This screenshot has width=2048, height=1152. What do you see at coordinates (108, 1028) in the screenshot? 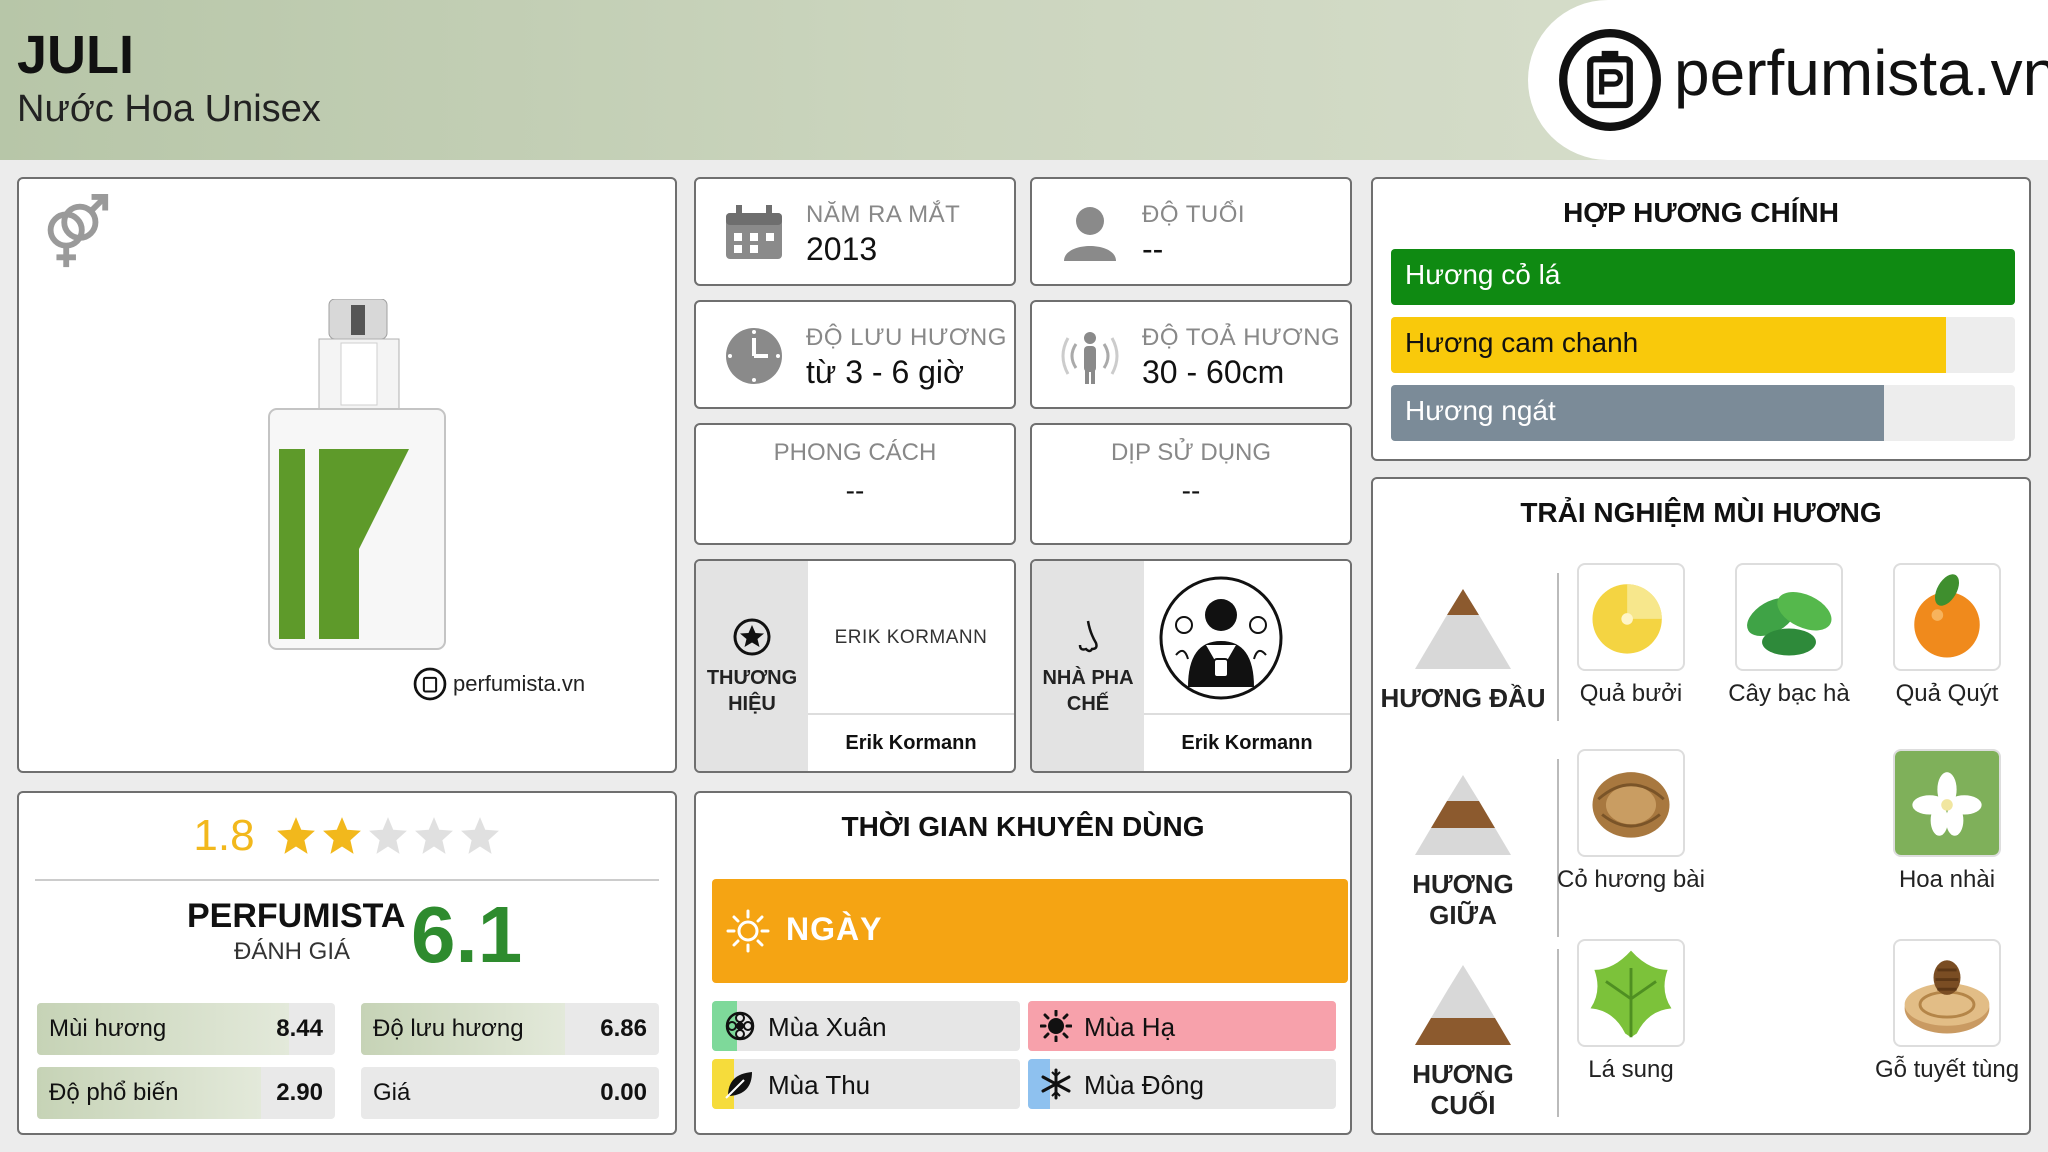
I see `metric-label: Mùi hương` at bounding box center [108, 1028].